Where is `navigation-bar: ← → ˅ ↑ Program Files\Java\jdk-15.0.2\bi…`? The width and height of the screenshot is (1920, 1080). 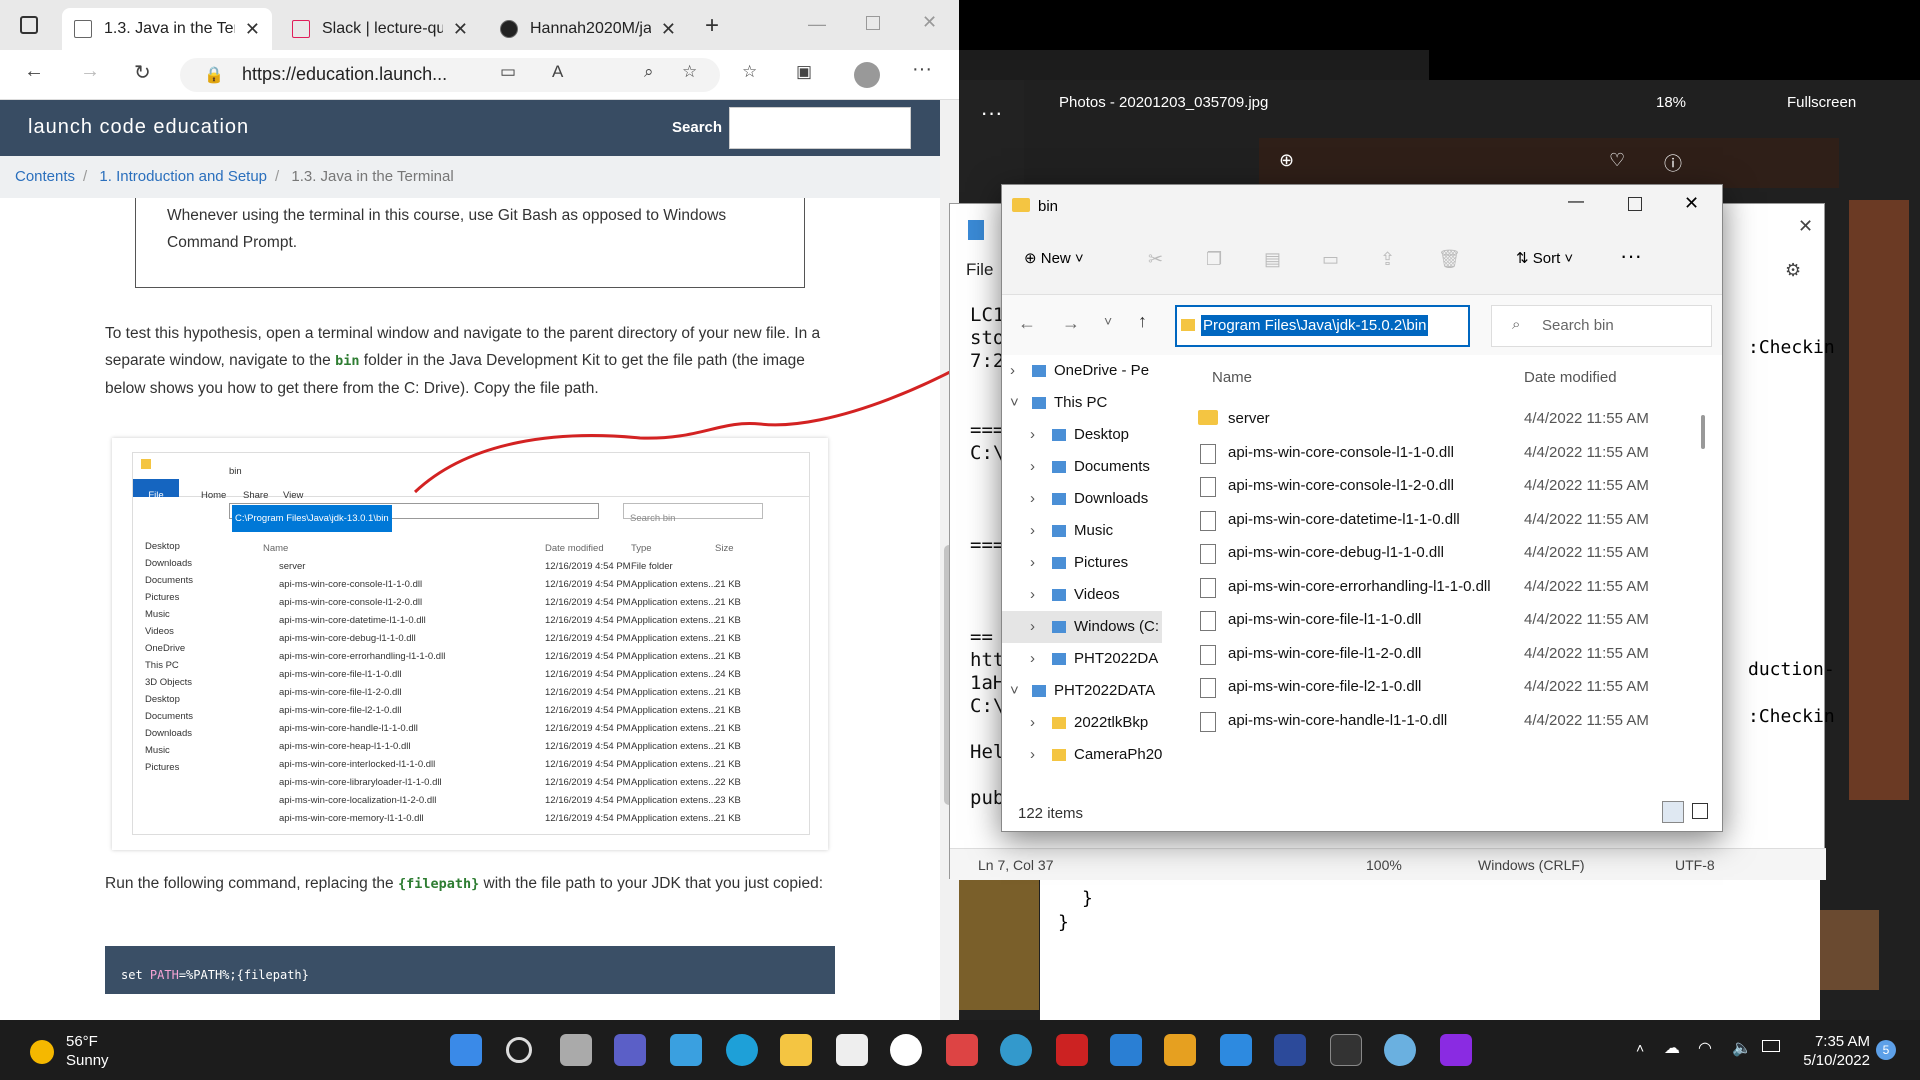
navigation-bar: ← → ˅ ↑ Program Files\Java\jdk-15.0.2\bi… is located at coordinates (1362, 325).